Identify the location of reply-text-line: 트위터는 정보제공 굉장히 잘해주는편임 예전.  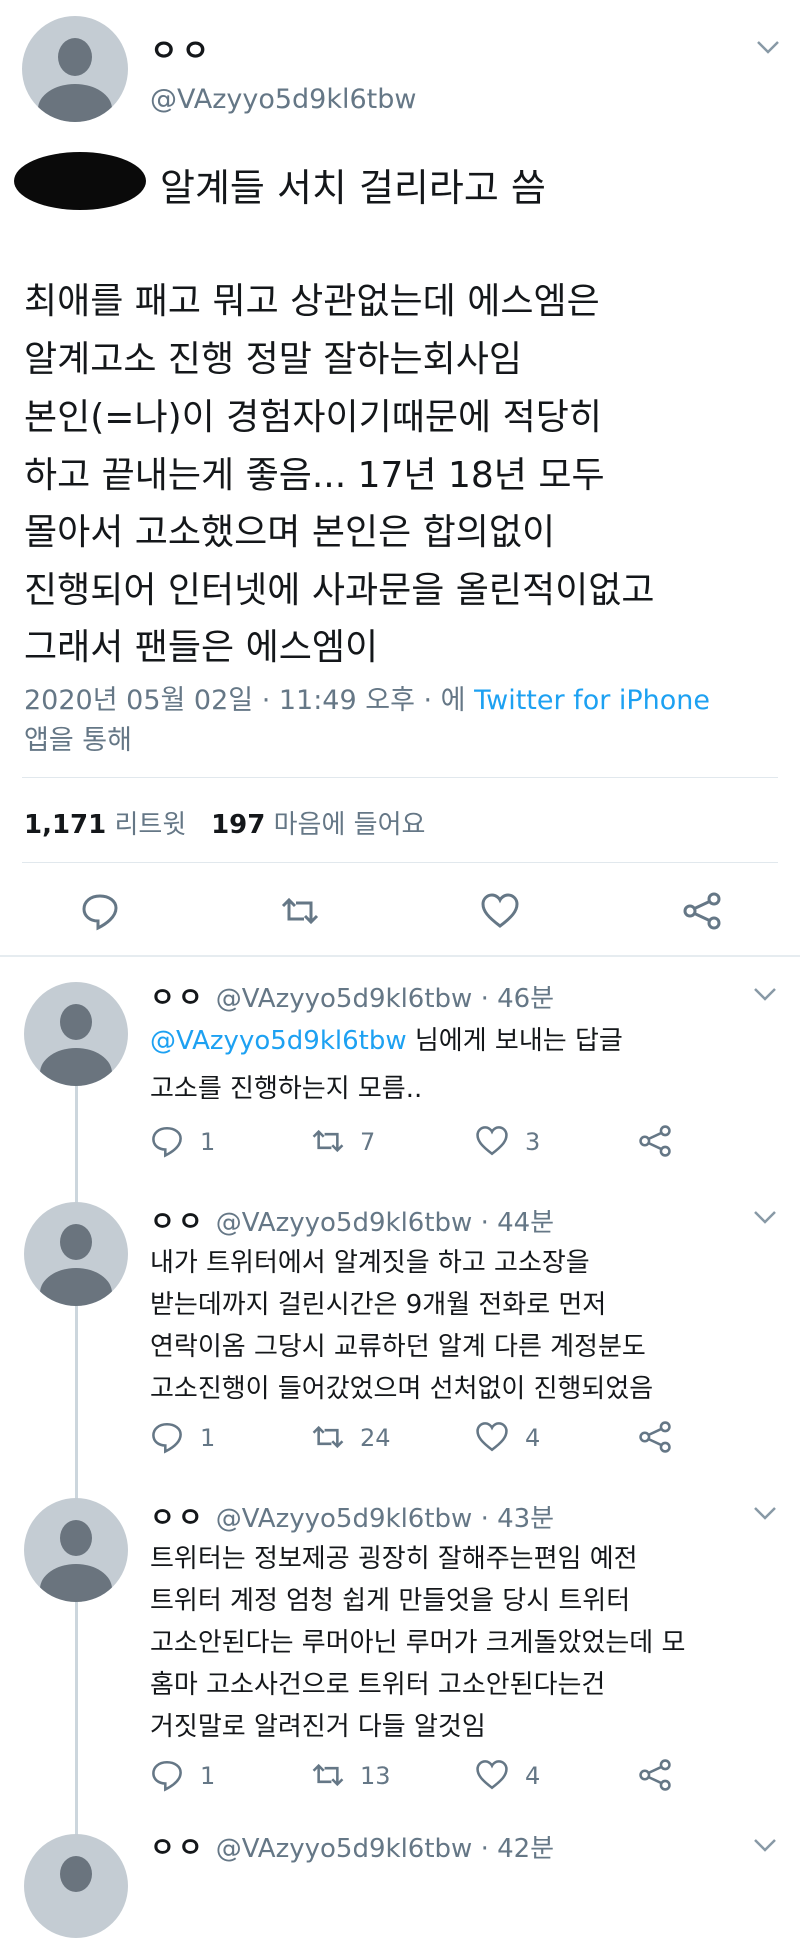
(394, 1559).